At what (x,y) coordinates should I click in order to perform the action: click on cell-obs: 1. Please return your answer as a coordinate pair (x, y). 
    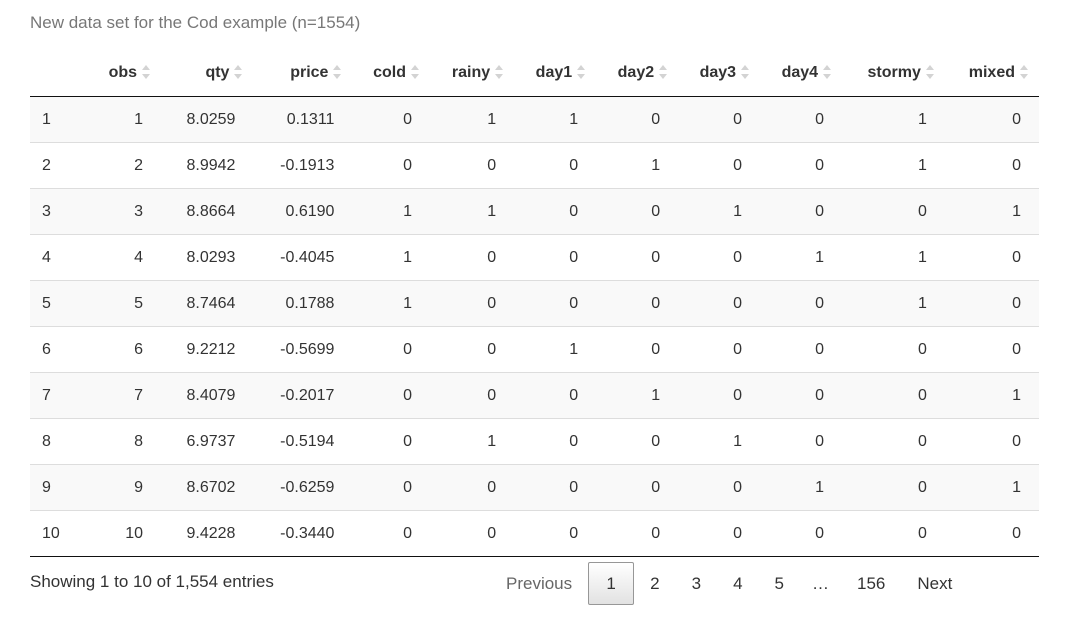
    Looking at the image, I should click on (125, 119).